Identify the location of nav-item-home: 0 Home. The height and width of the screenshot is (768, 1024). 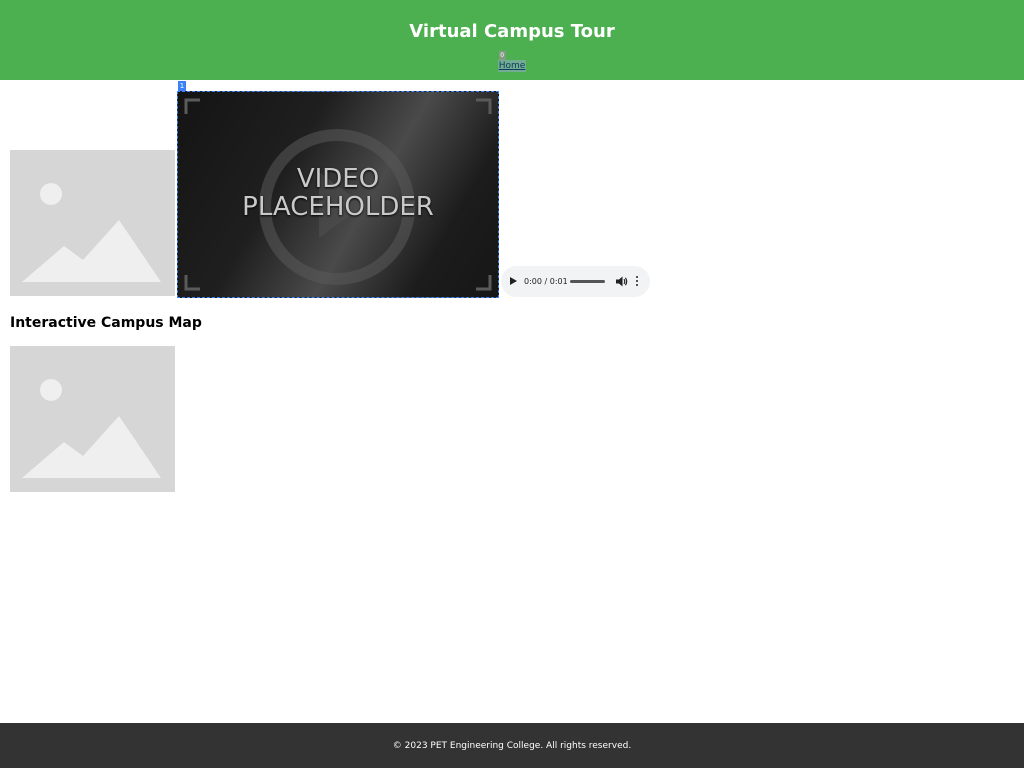
(512, 61).